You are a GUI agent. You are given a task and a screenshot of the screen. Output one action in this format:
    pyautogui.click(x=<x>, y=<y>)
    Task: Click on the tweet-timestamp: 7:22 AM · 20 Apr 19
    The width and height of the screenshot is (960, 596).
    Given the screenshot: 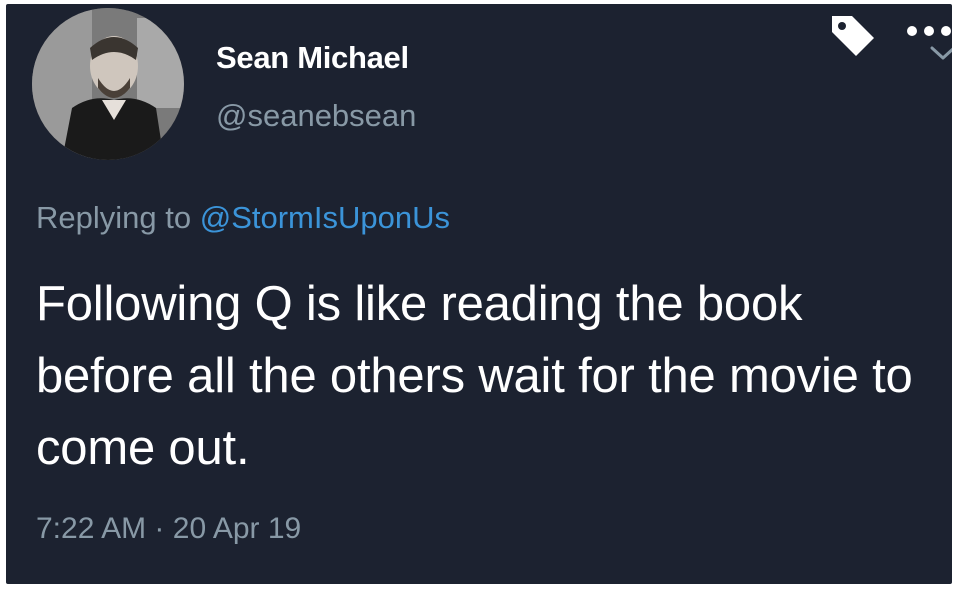 What is the action you would take?
    pyautogui.click(x=168, y=529)
    